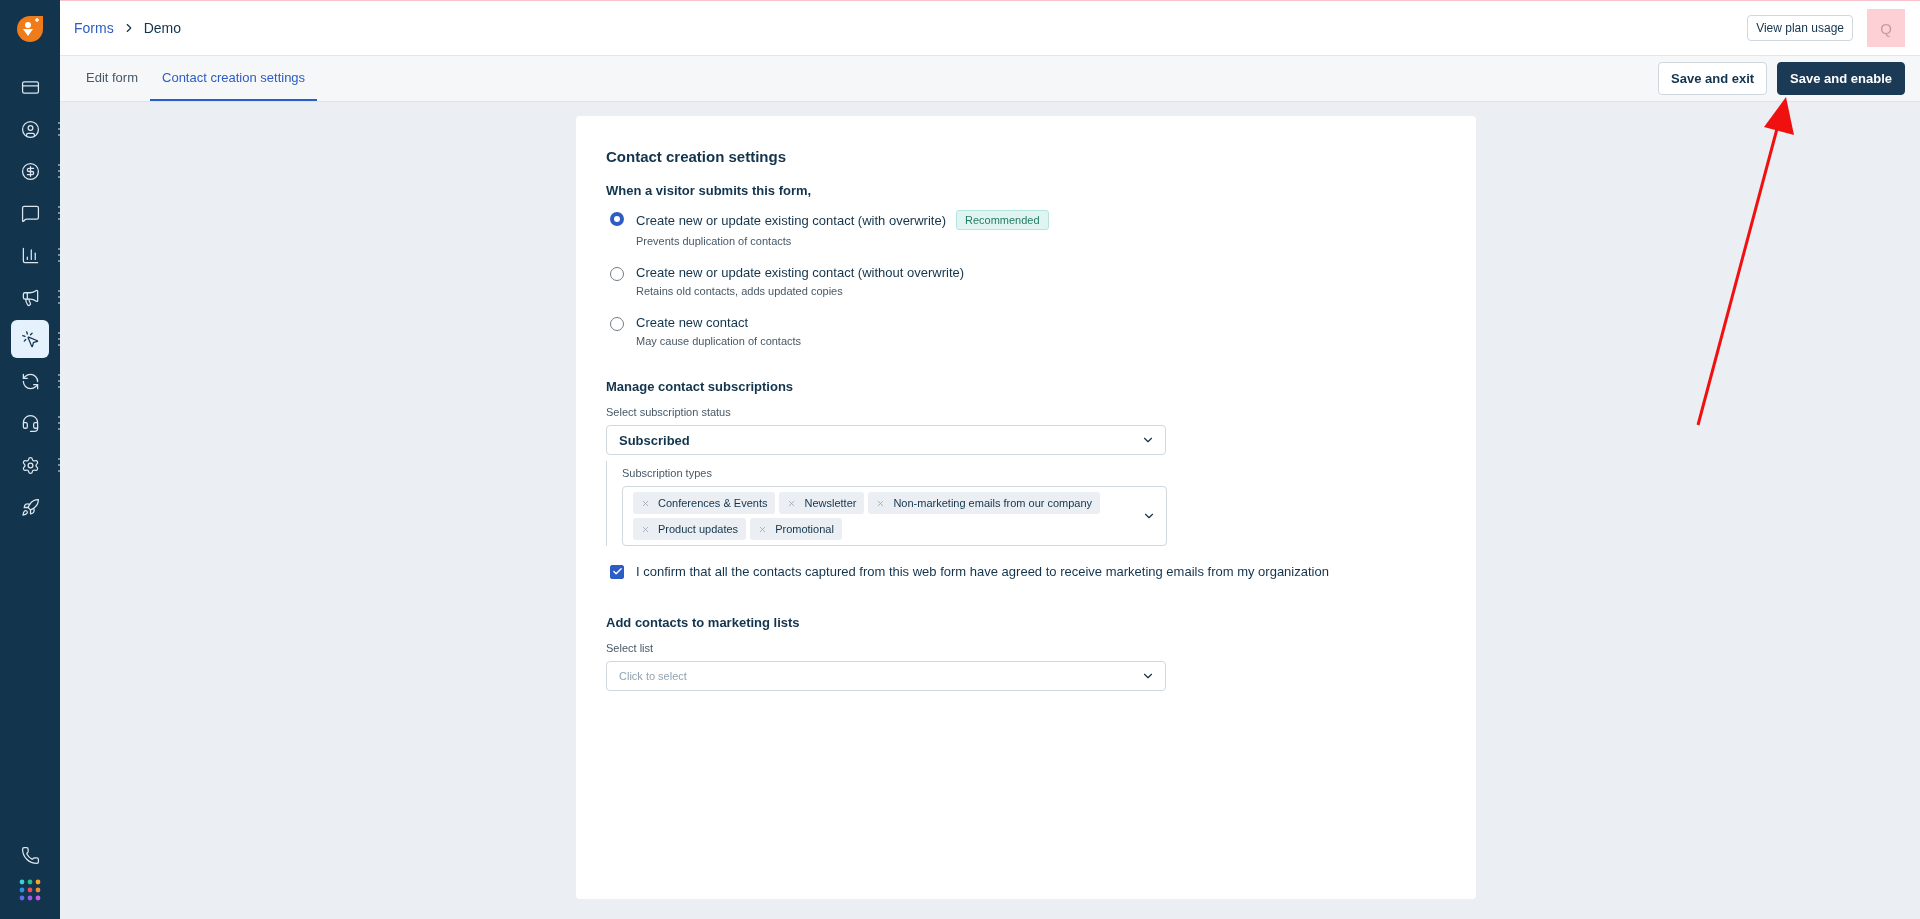  What do you see at coordinates (30, 129) in the screenshot?
I see `user-icon` at bounding box center [30, 129].